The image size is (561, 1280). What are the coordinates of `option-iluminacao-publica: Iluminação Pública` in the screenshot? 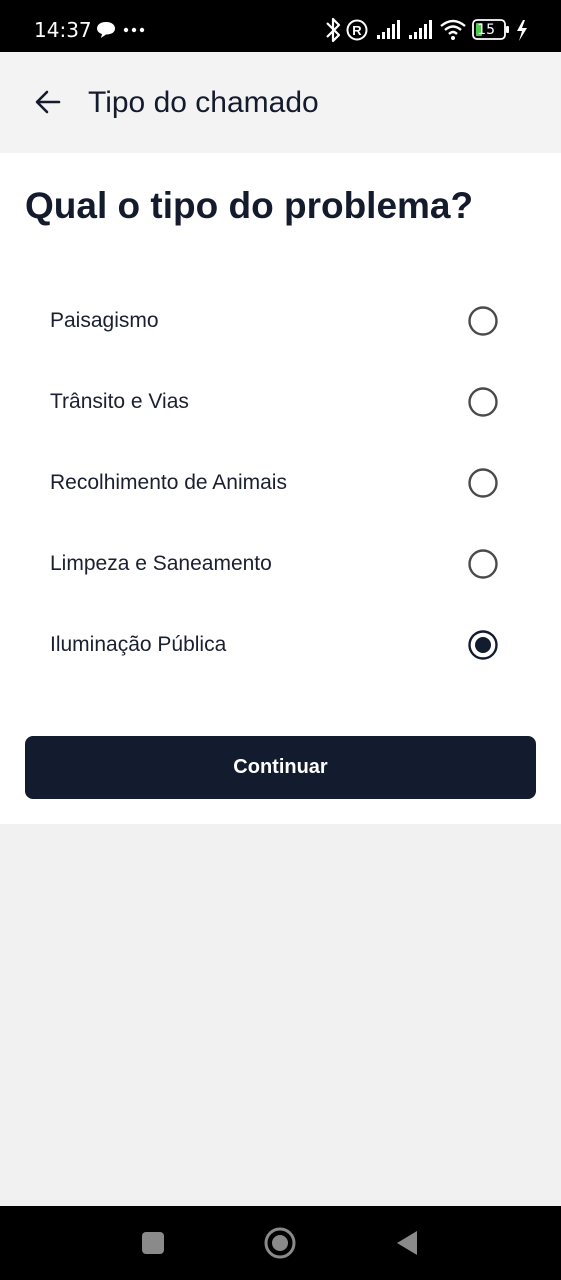 It's located at (280, 645).